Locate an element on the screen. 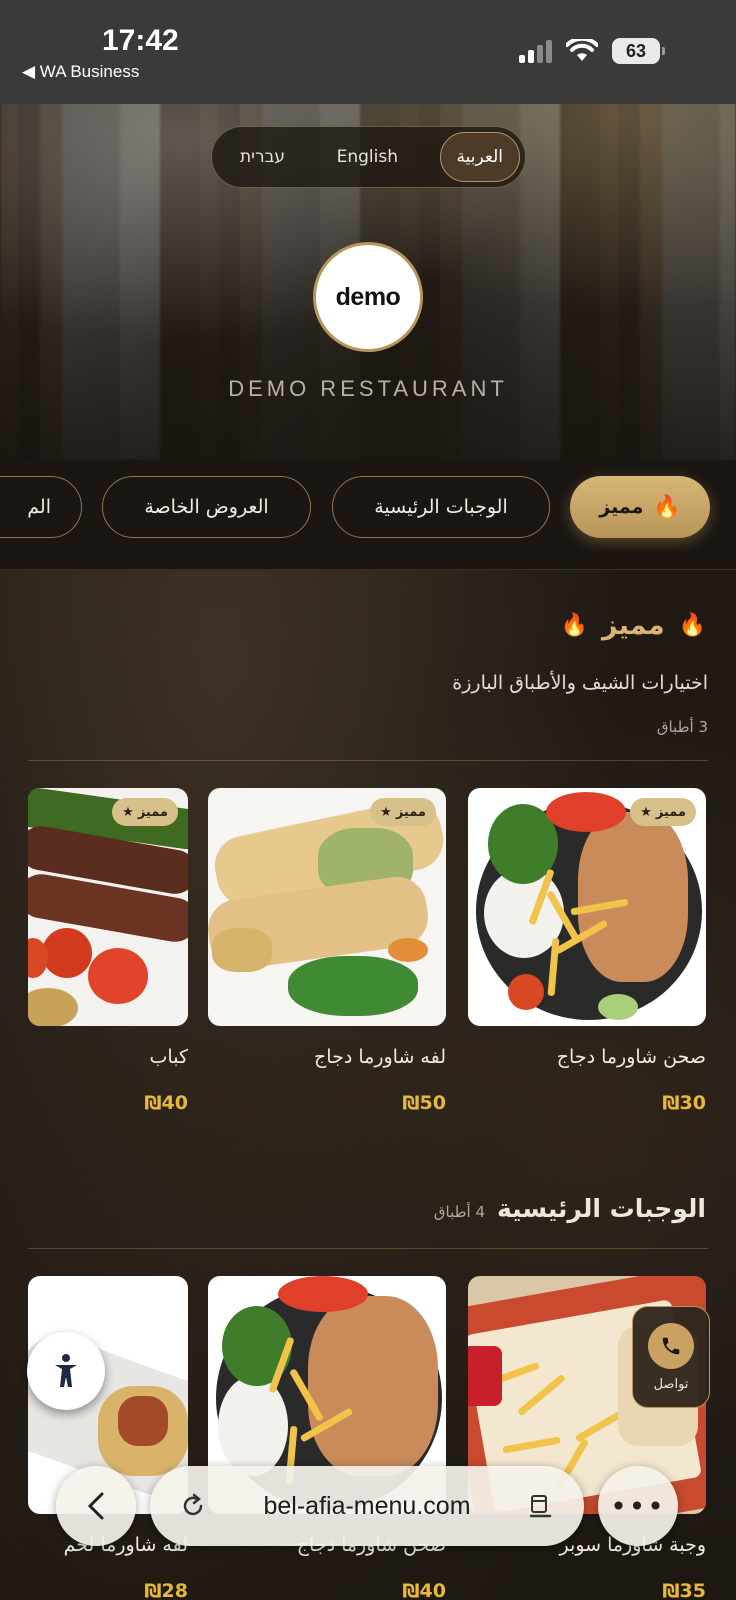 The image size is (736, 1600). wifi-icon is located at coordinates (582, 50).